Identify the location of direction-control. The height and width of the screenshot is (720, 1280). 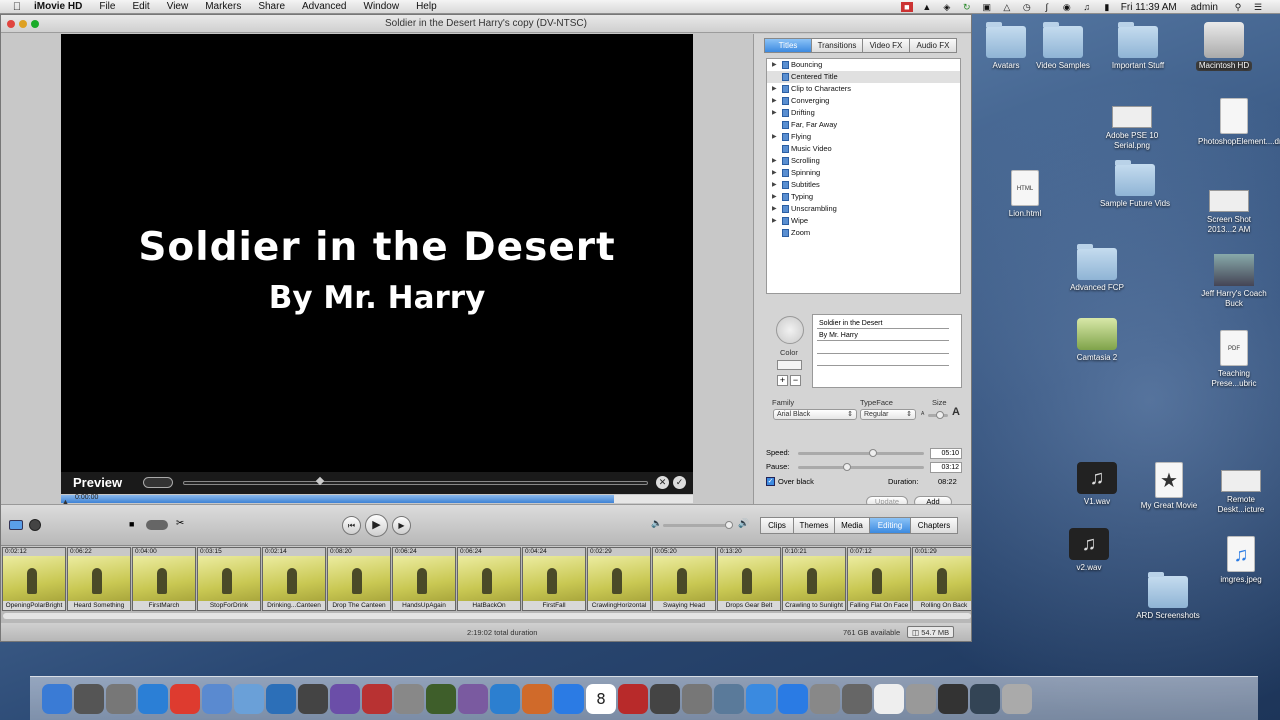
(790, 330).